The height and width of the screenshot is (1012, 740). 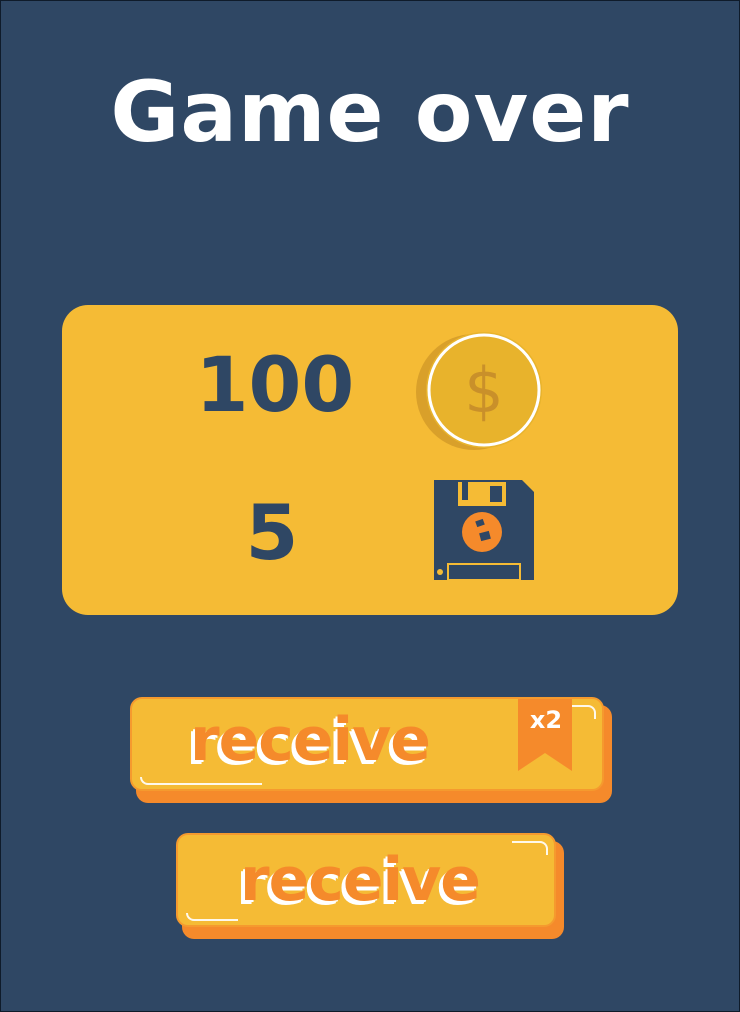 What do you see at coordinates (272, 532) in the screenshot?
I see `disks-count: 5` at bounding box center [272, 532].